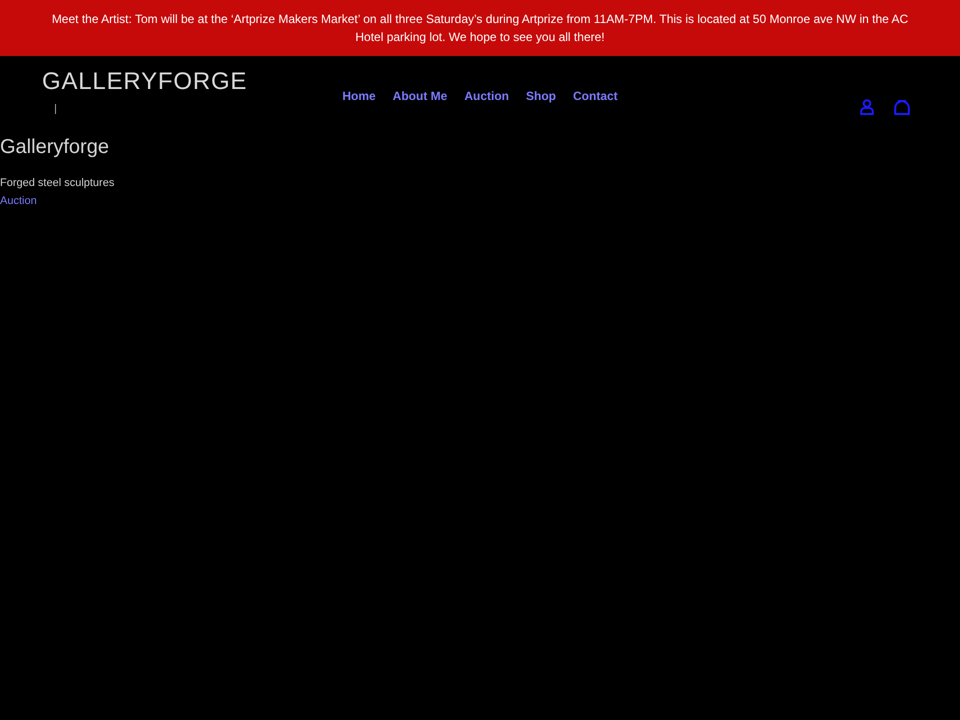 The height and width of the screenshot is (720, 960). What do you see at coordinates (902, 107) in the screenshot?
I see `shopping-bag-icon` at bounding box center [902, 107].